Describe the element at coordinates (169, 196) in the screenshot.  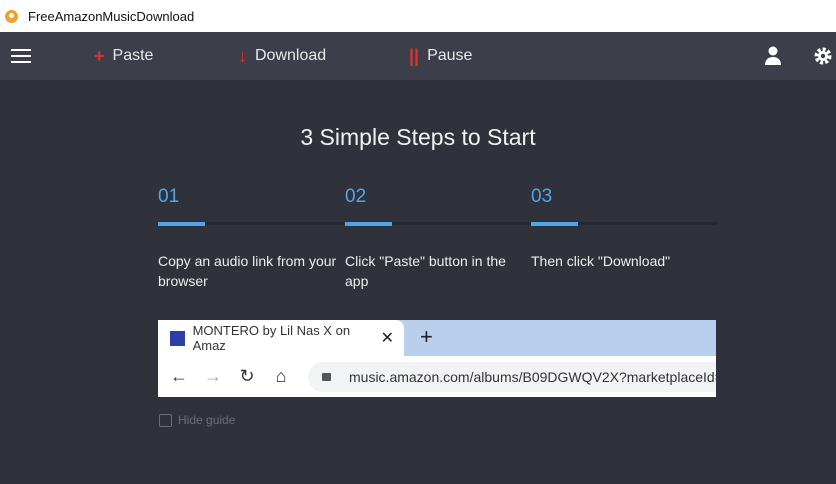
I see `step-number: 01` at that location.